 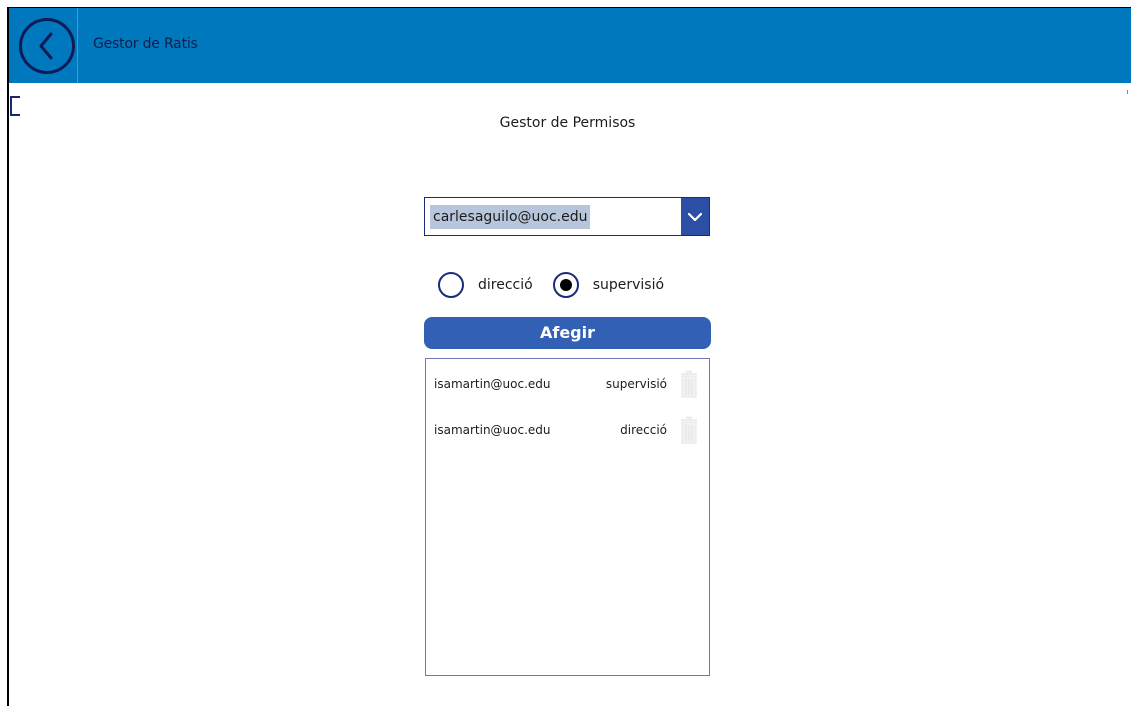 What do you see at coordinates (505, 285) in the screenshot?
I see `radio-label: direcció` at bounding box center [505, 285].